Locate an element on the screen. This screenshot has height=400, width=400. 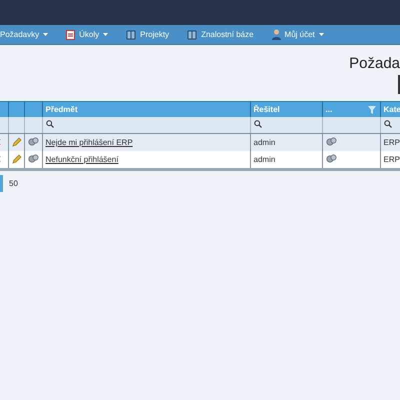
menu-item: Můj účet is located at coordinates (298, 34).